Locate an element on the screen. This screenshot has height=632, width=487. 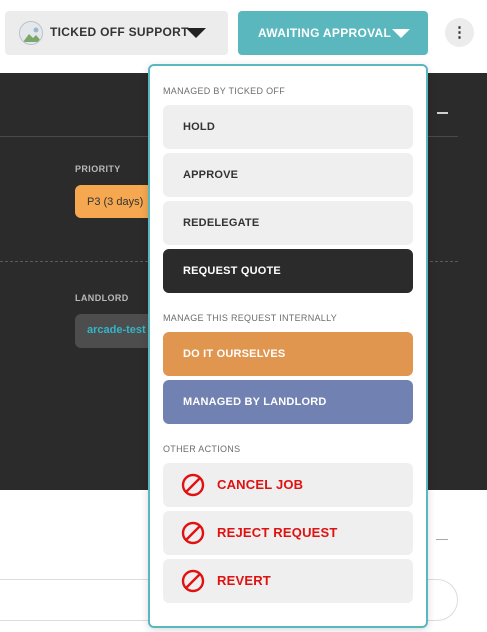
status-label: AWAITING APPROVAL is located at coordinates (325, 33).